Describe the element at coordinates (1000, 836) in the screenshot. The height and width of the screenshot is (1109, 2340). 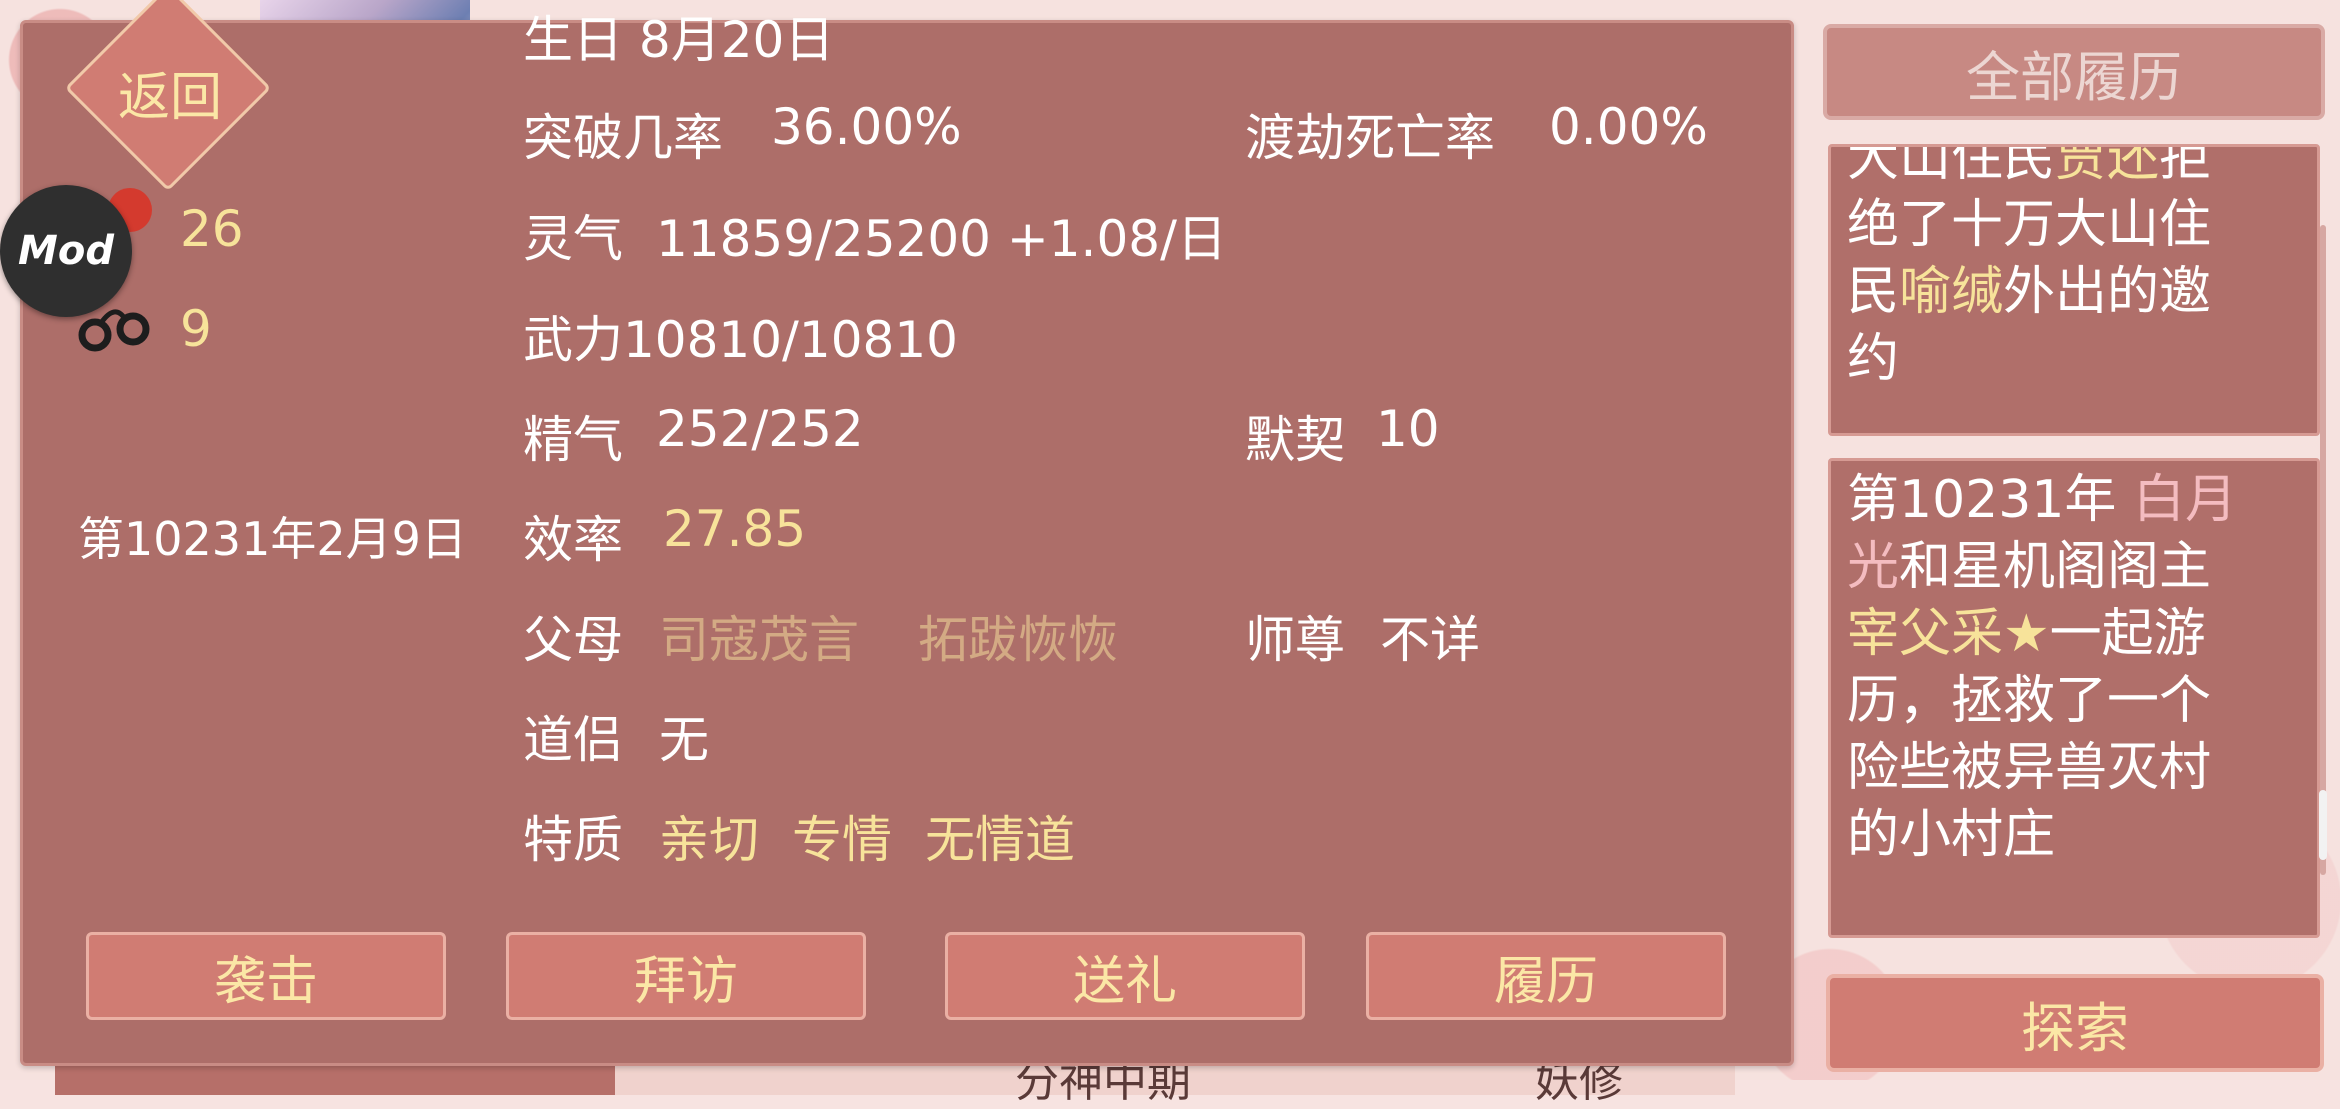
I see `trait-3: 无情道` at that location.